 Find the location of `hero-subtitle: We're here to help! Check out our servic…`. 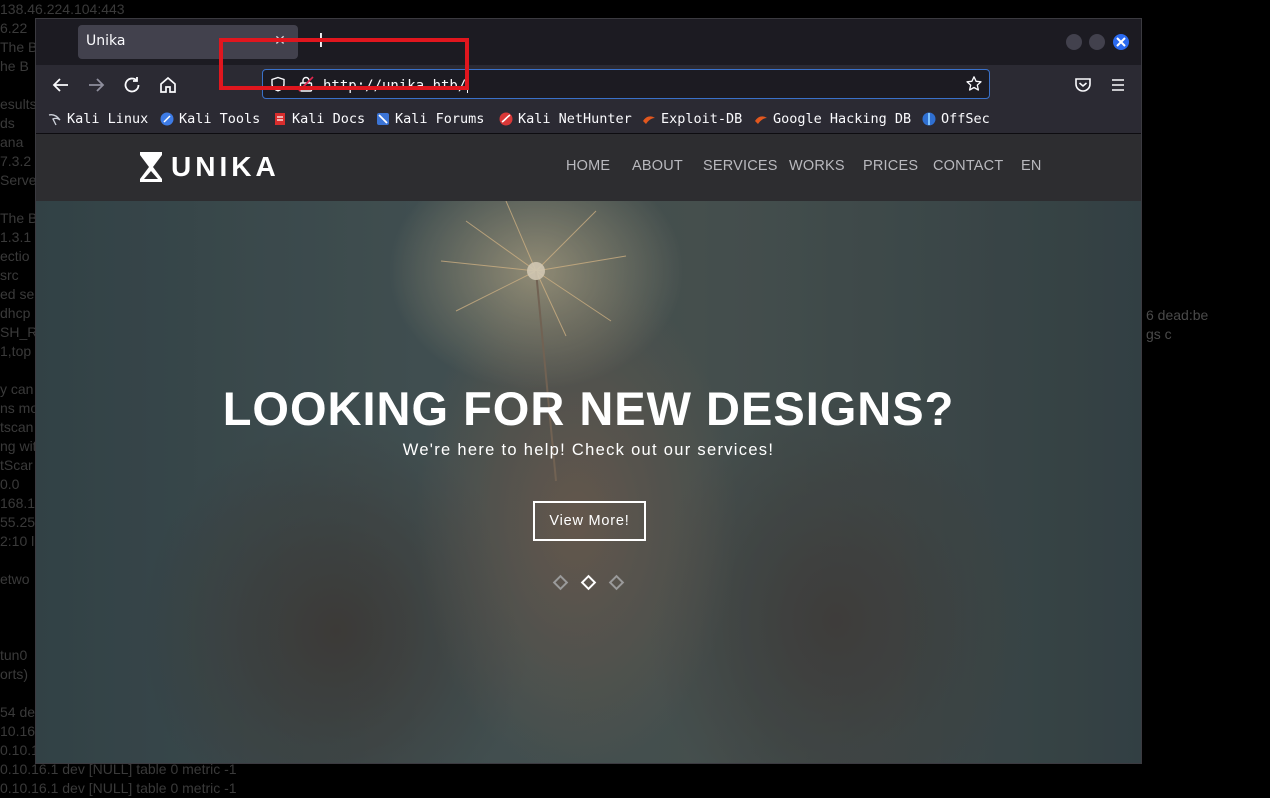

hero-subtitle: We're here to help! Check out our servic… is located at coordinates (588, 450).